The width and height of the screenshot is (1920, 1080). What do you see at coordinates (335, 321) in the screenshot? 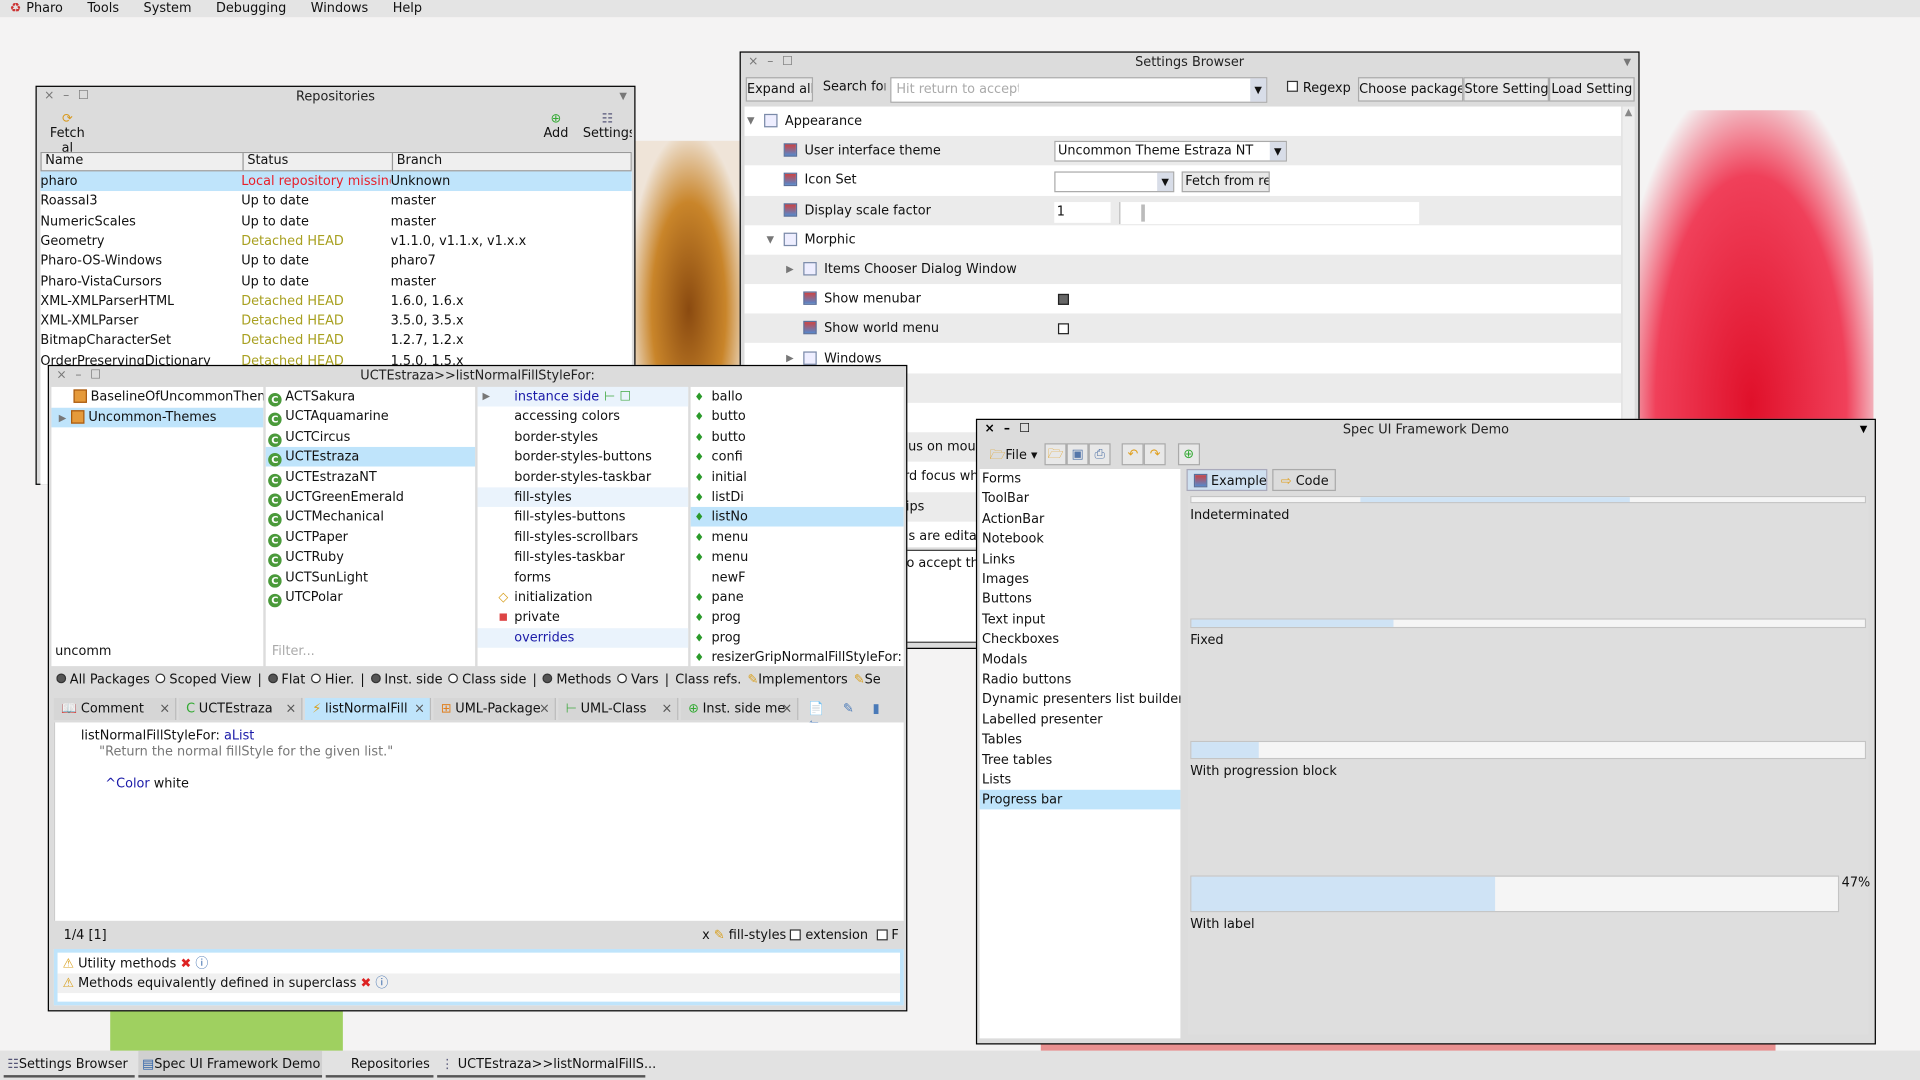
I see `table-row: XML-XMLParser Detached HEAD 3.5.0, 3.5.x` at bounding box center [335, 321].